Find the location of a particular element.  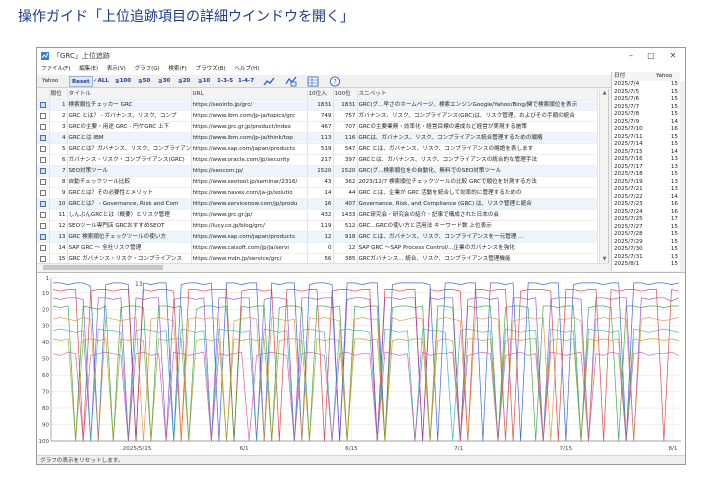

col-header-top10: 10位入 is located at coordinates (320, 94).